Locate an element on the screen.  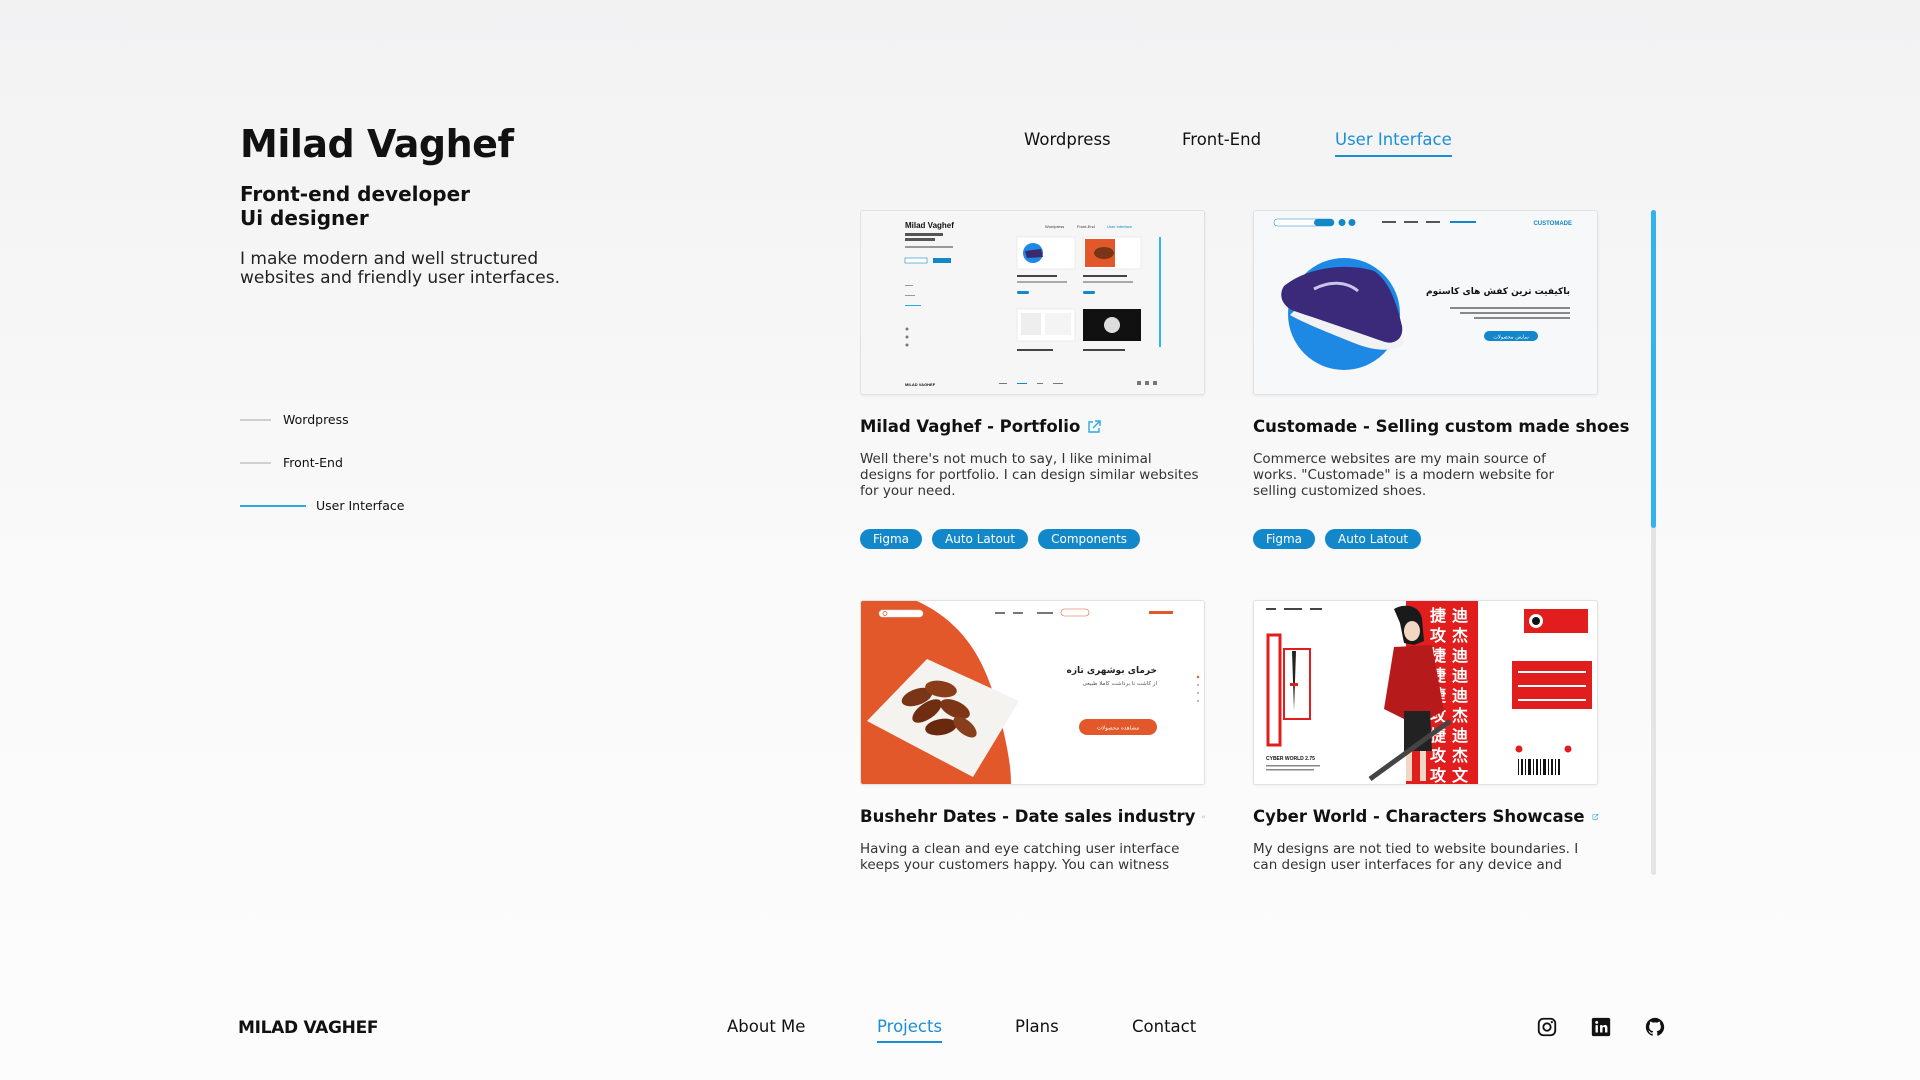
preview-brand: MILAD VAGHEF is located at coordinates (920, 384).